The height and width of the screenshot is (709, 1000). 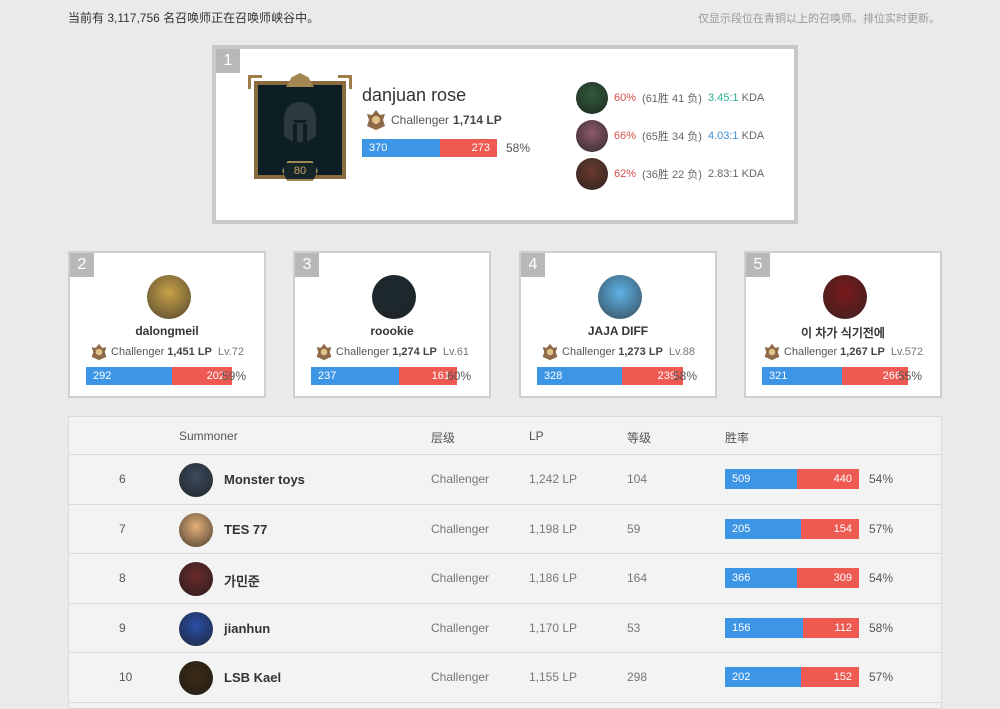 What do you see at coordinates (122, 479) in the screenshot?
I see `rank-number: 6` at bounding box center [122, 479].